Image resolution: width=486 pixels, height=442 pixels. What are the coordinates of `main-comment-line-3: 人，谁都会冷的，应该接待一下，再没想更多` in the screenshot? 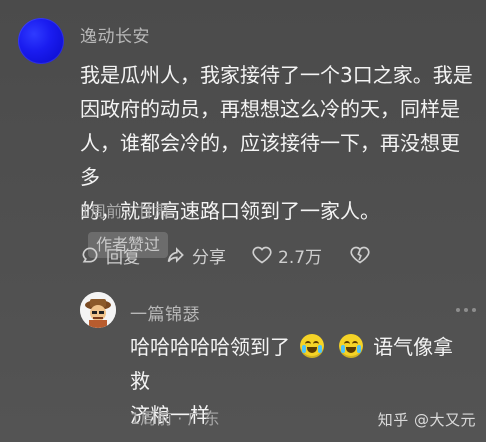 It's located at (270, 160).